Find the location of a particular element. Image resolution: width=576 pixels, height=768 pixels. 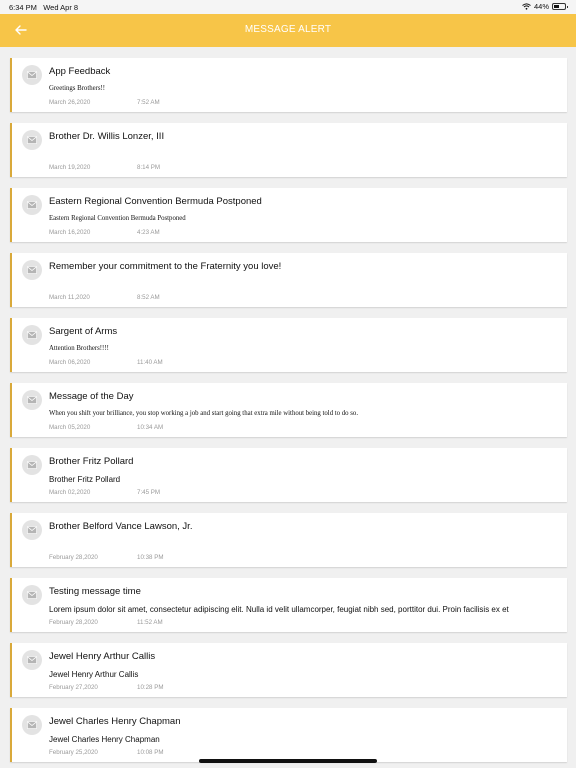

battery-icon is located at coordinates (560, 6).